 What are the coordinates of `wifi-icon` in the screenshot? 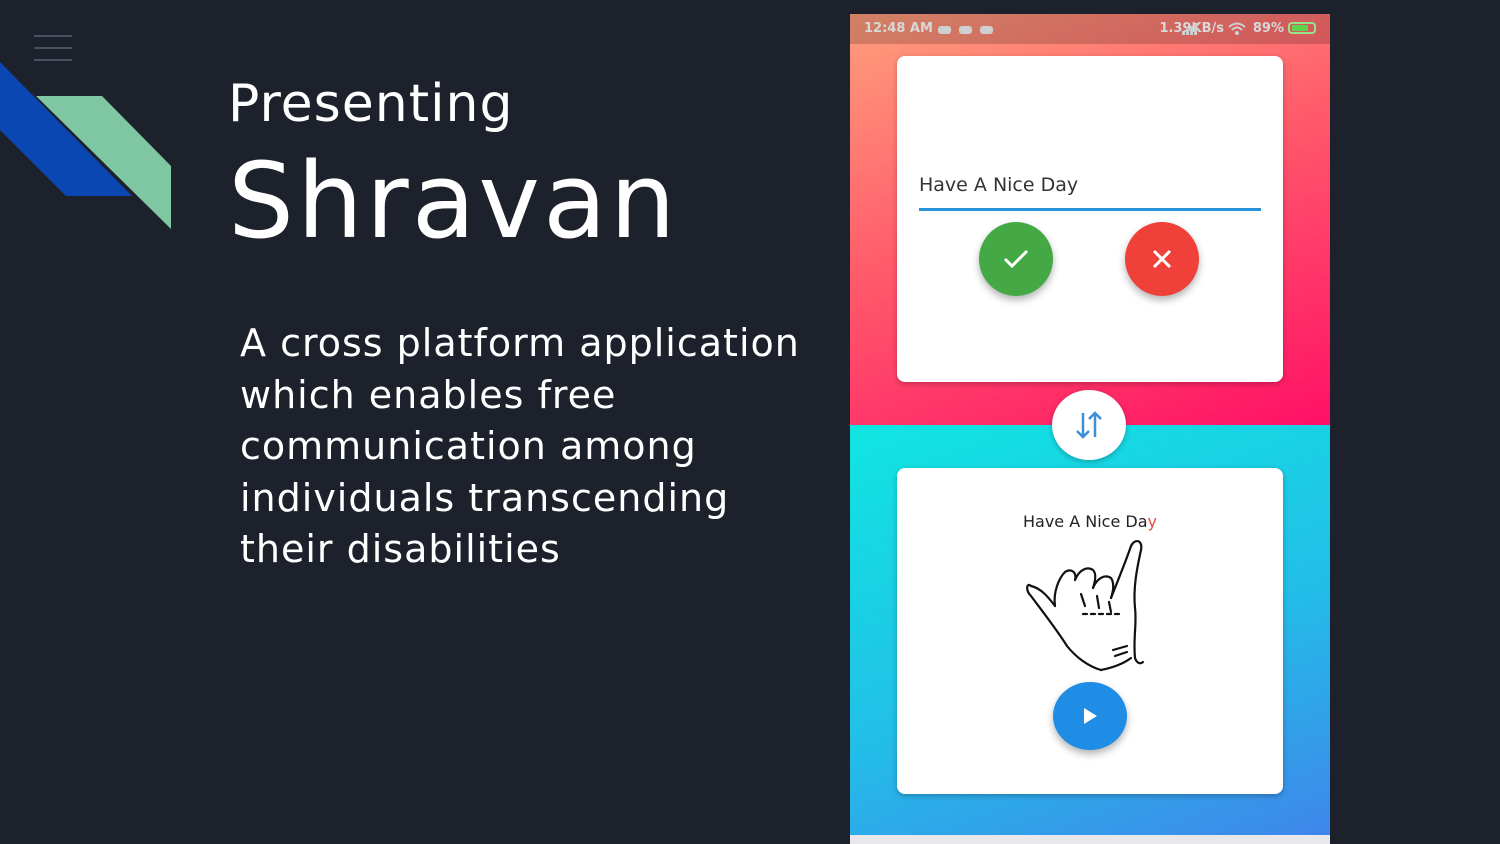 It's located at (1237, 28).